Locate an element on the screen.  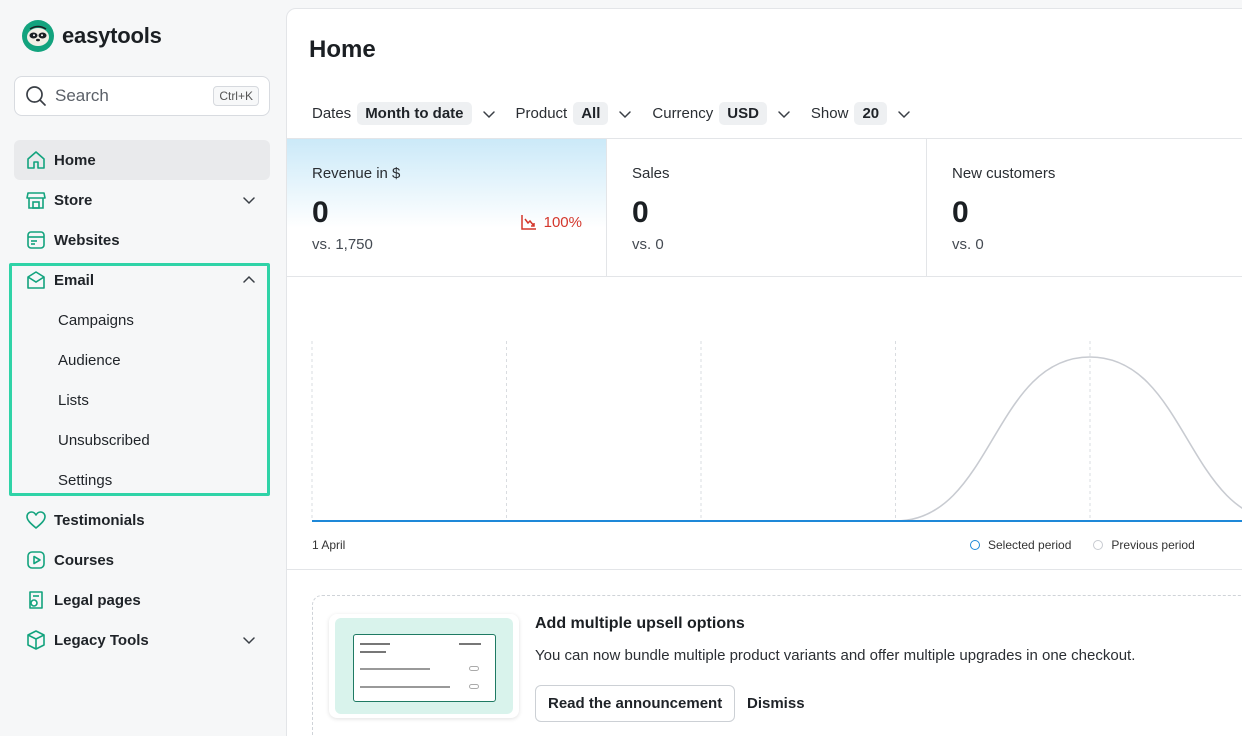
sidebar-item-courses: Courses is located at coordinates (142, 560).